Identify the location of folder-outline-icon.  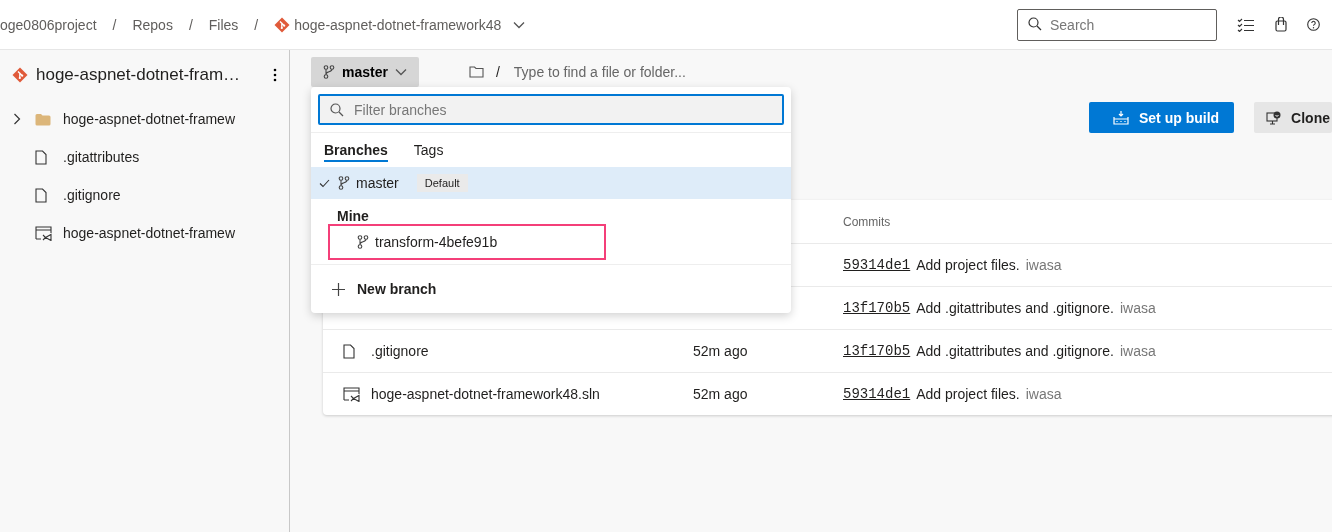
(476, 72).